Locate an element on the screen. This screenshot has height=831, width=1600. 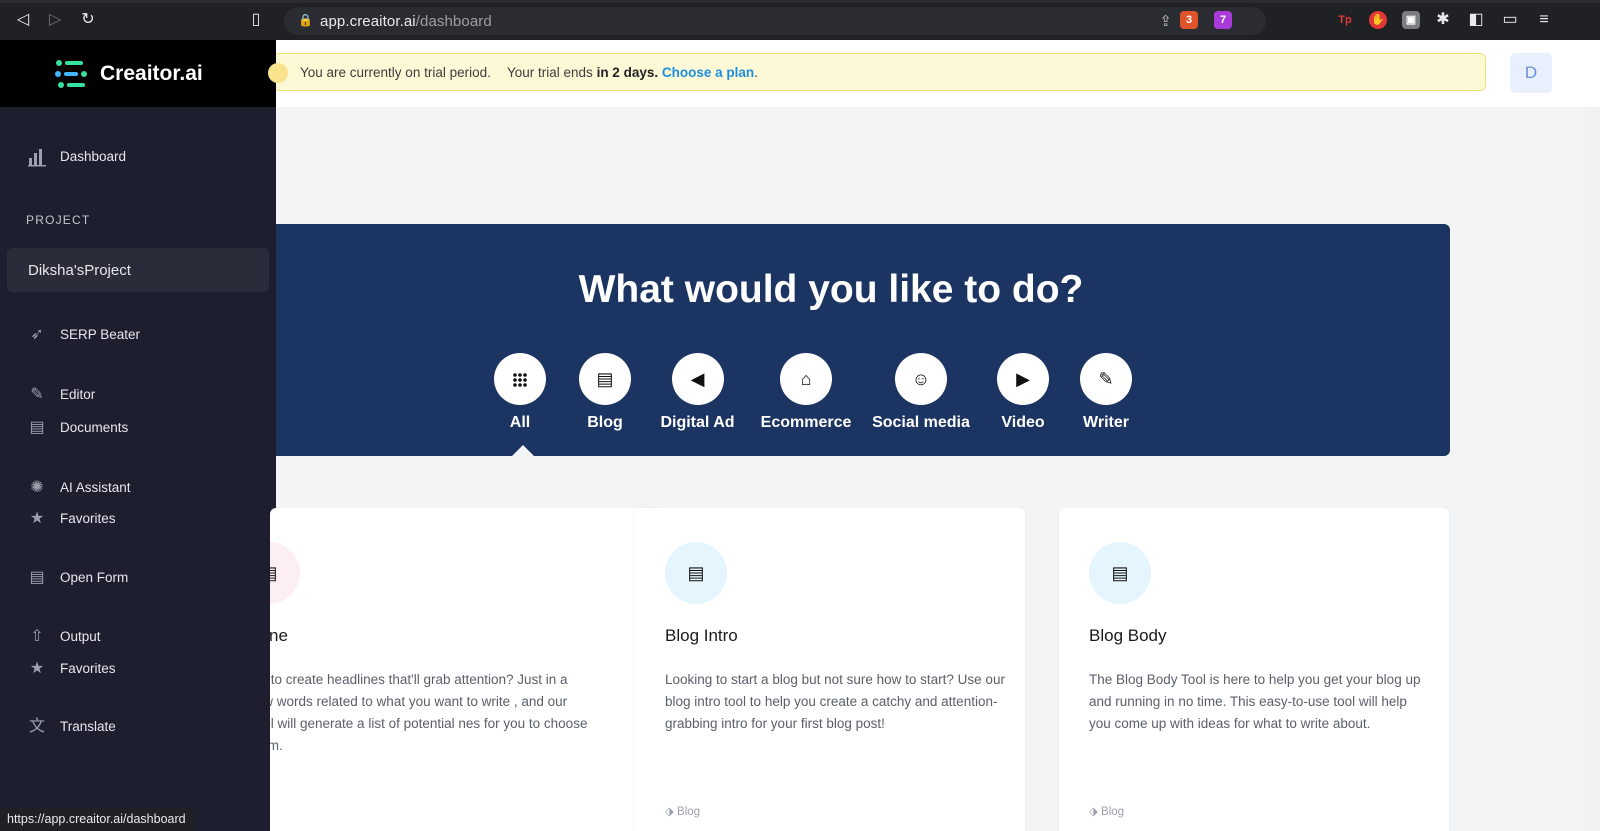
basket-icon: ⌂ is located at coordinates (806, 379).